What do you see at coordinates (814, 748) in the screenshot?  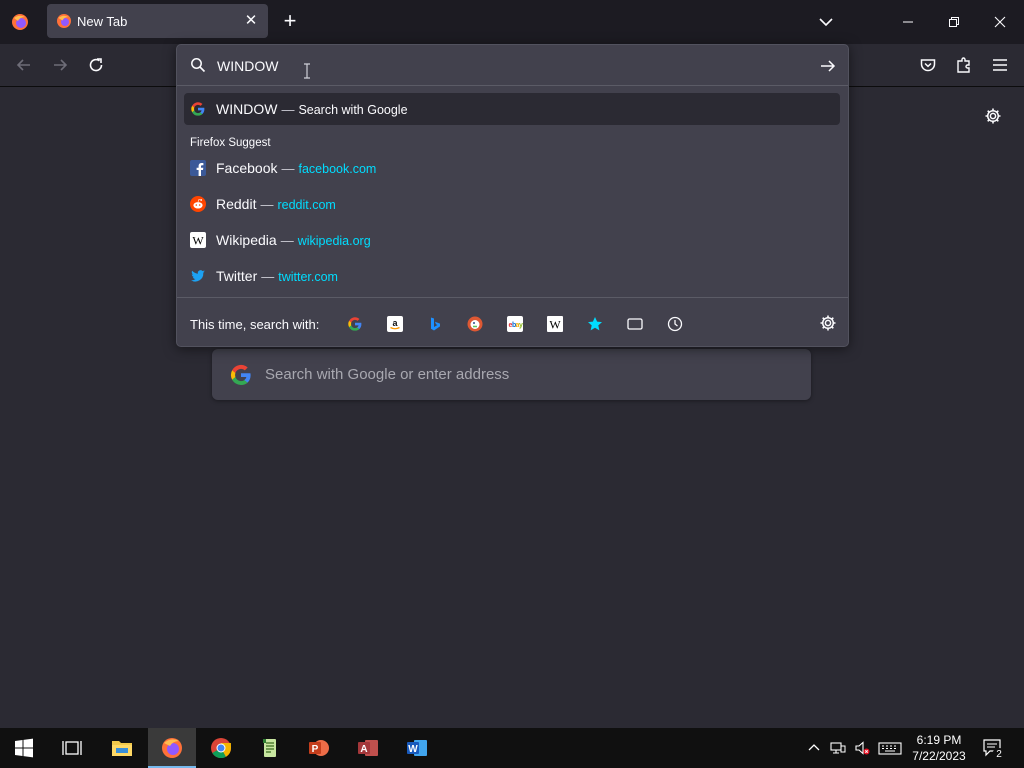 I see `show-hidden-icons-chevron-icon` at bounding box center [814, 748].